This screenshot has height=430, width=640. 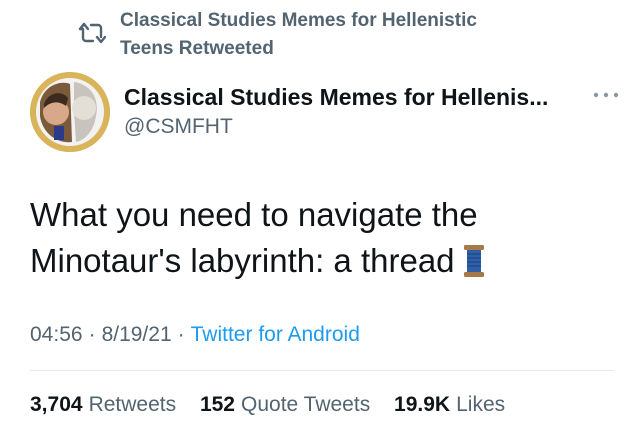 I want to click on likes-count: 19.9K, so click(x=422, y=404).